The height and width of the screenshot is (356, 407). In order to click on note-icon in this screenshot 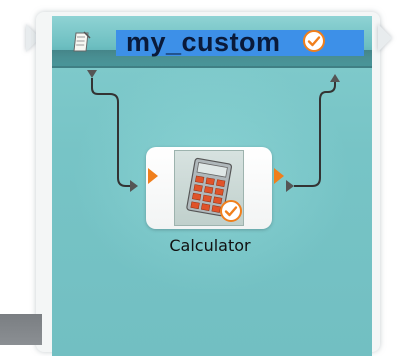, I will do `click(82, 42)`.